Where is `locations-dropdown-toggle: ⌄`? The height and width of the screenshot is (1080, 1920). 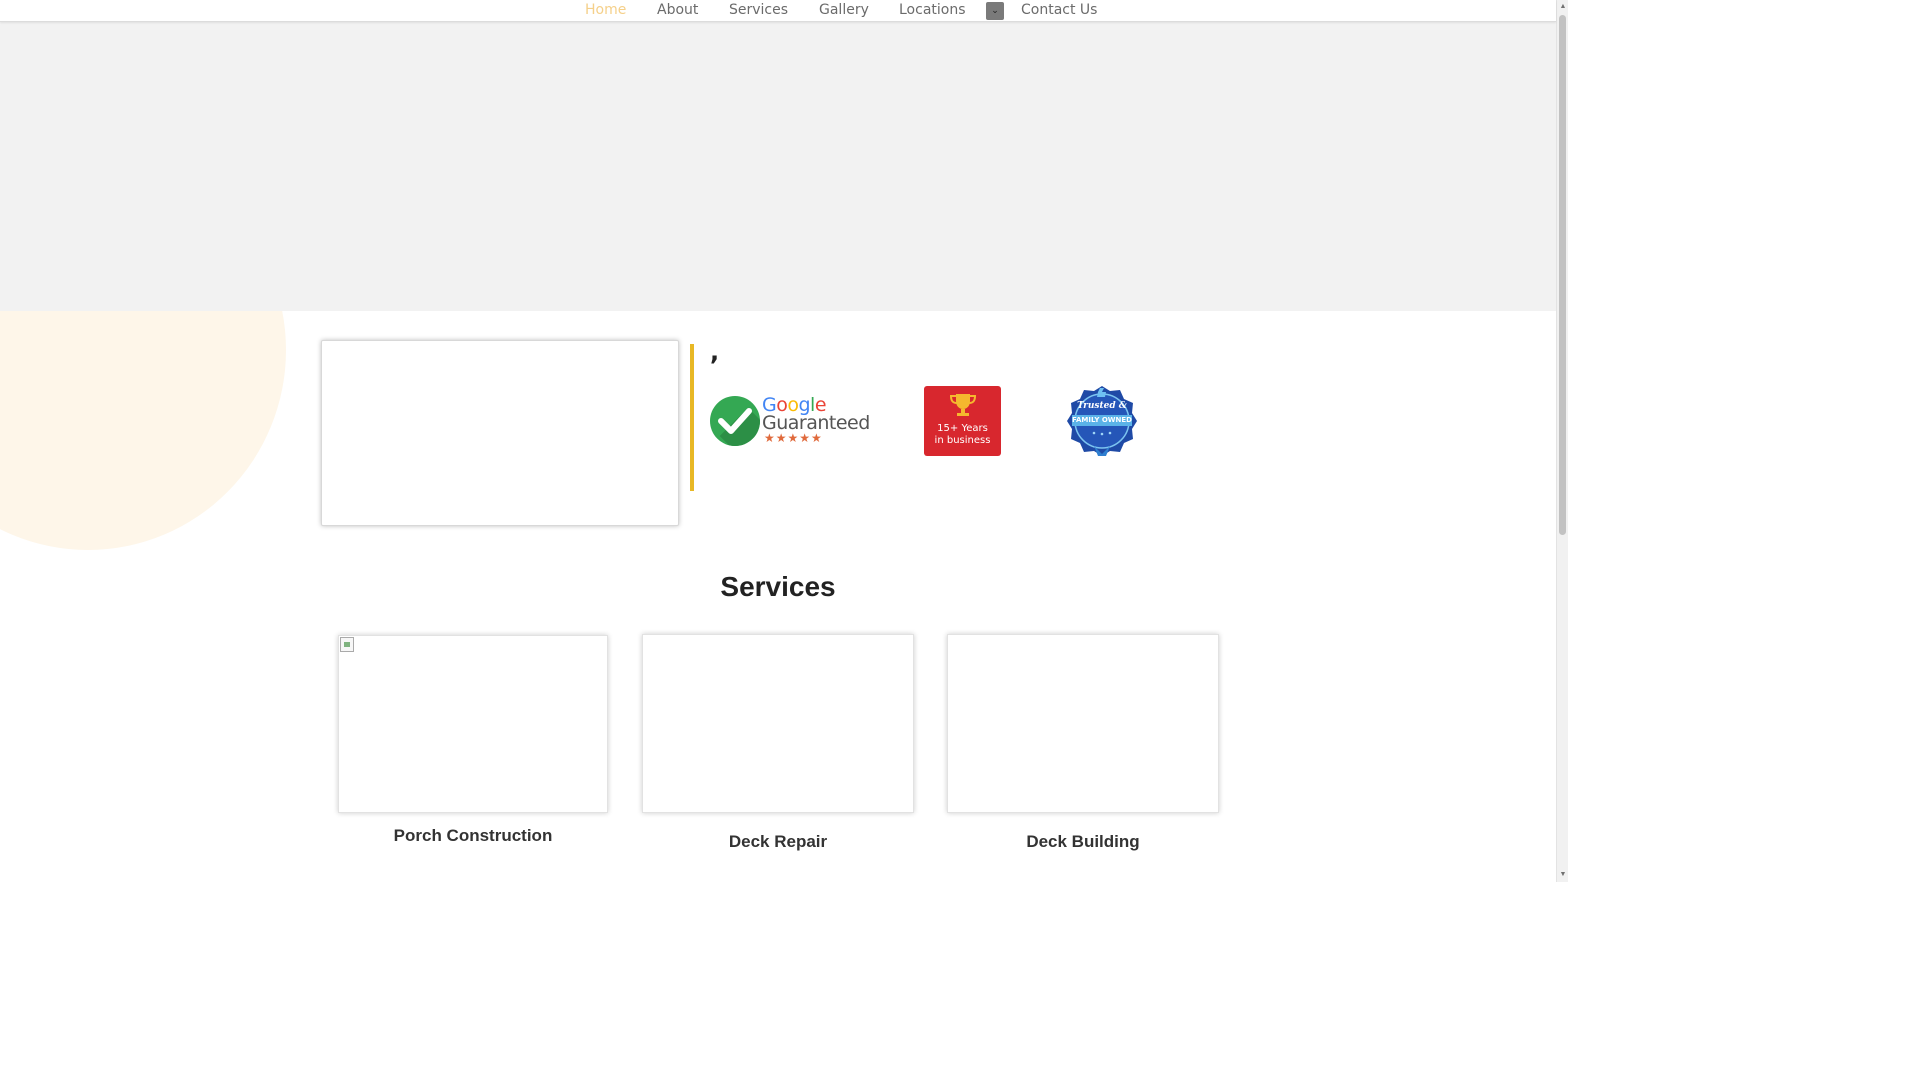 locations-dropdown-toggle: ⌄ is located at coordinates (995, 11).